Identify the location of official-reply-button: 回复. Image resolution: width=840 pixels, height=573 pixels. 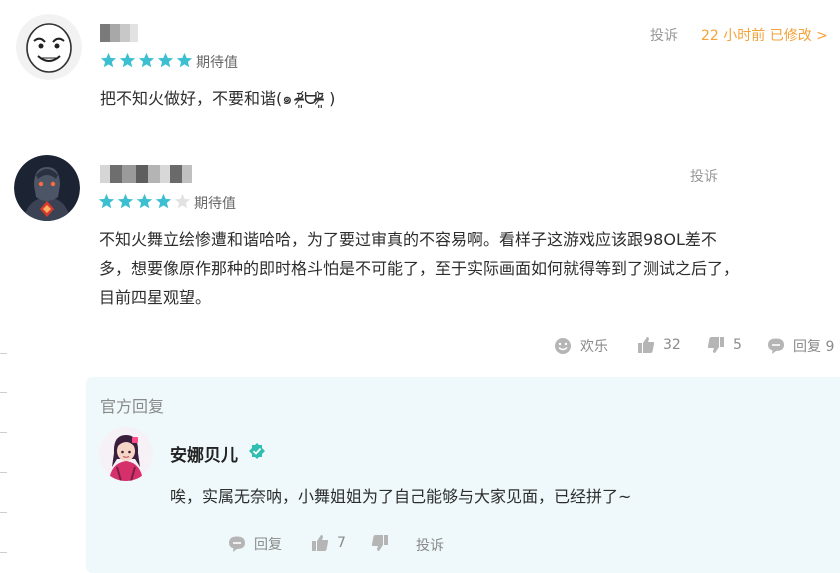
(255, 544).